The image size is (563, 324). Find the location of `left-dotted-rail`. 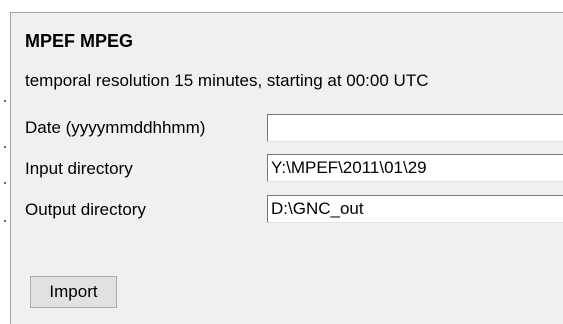

left-dotted-rail is located at coordinates (4, 162).